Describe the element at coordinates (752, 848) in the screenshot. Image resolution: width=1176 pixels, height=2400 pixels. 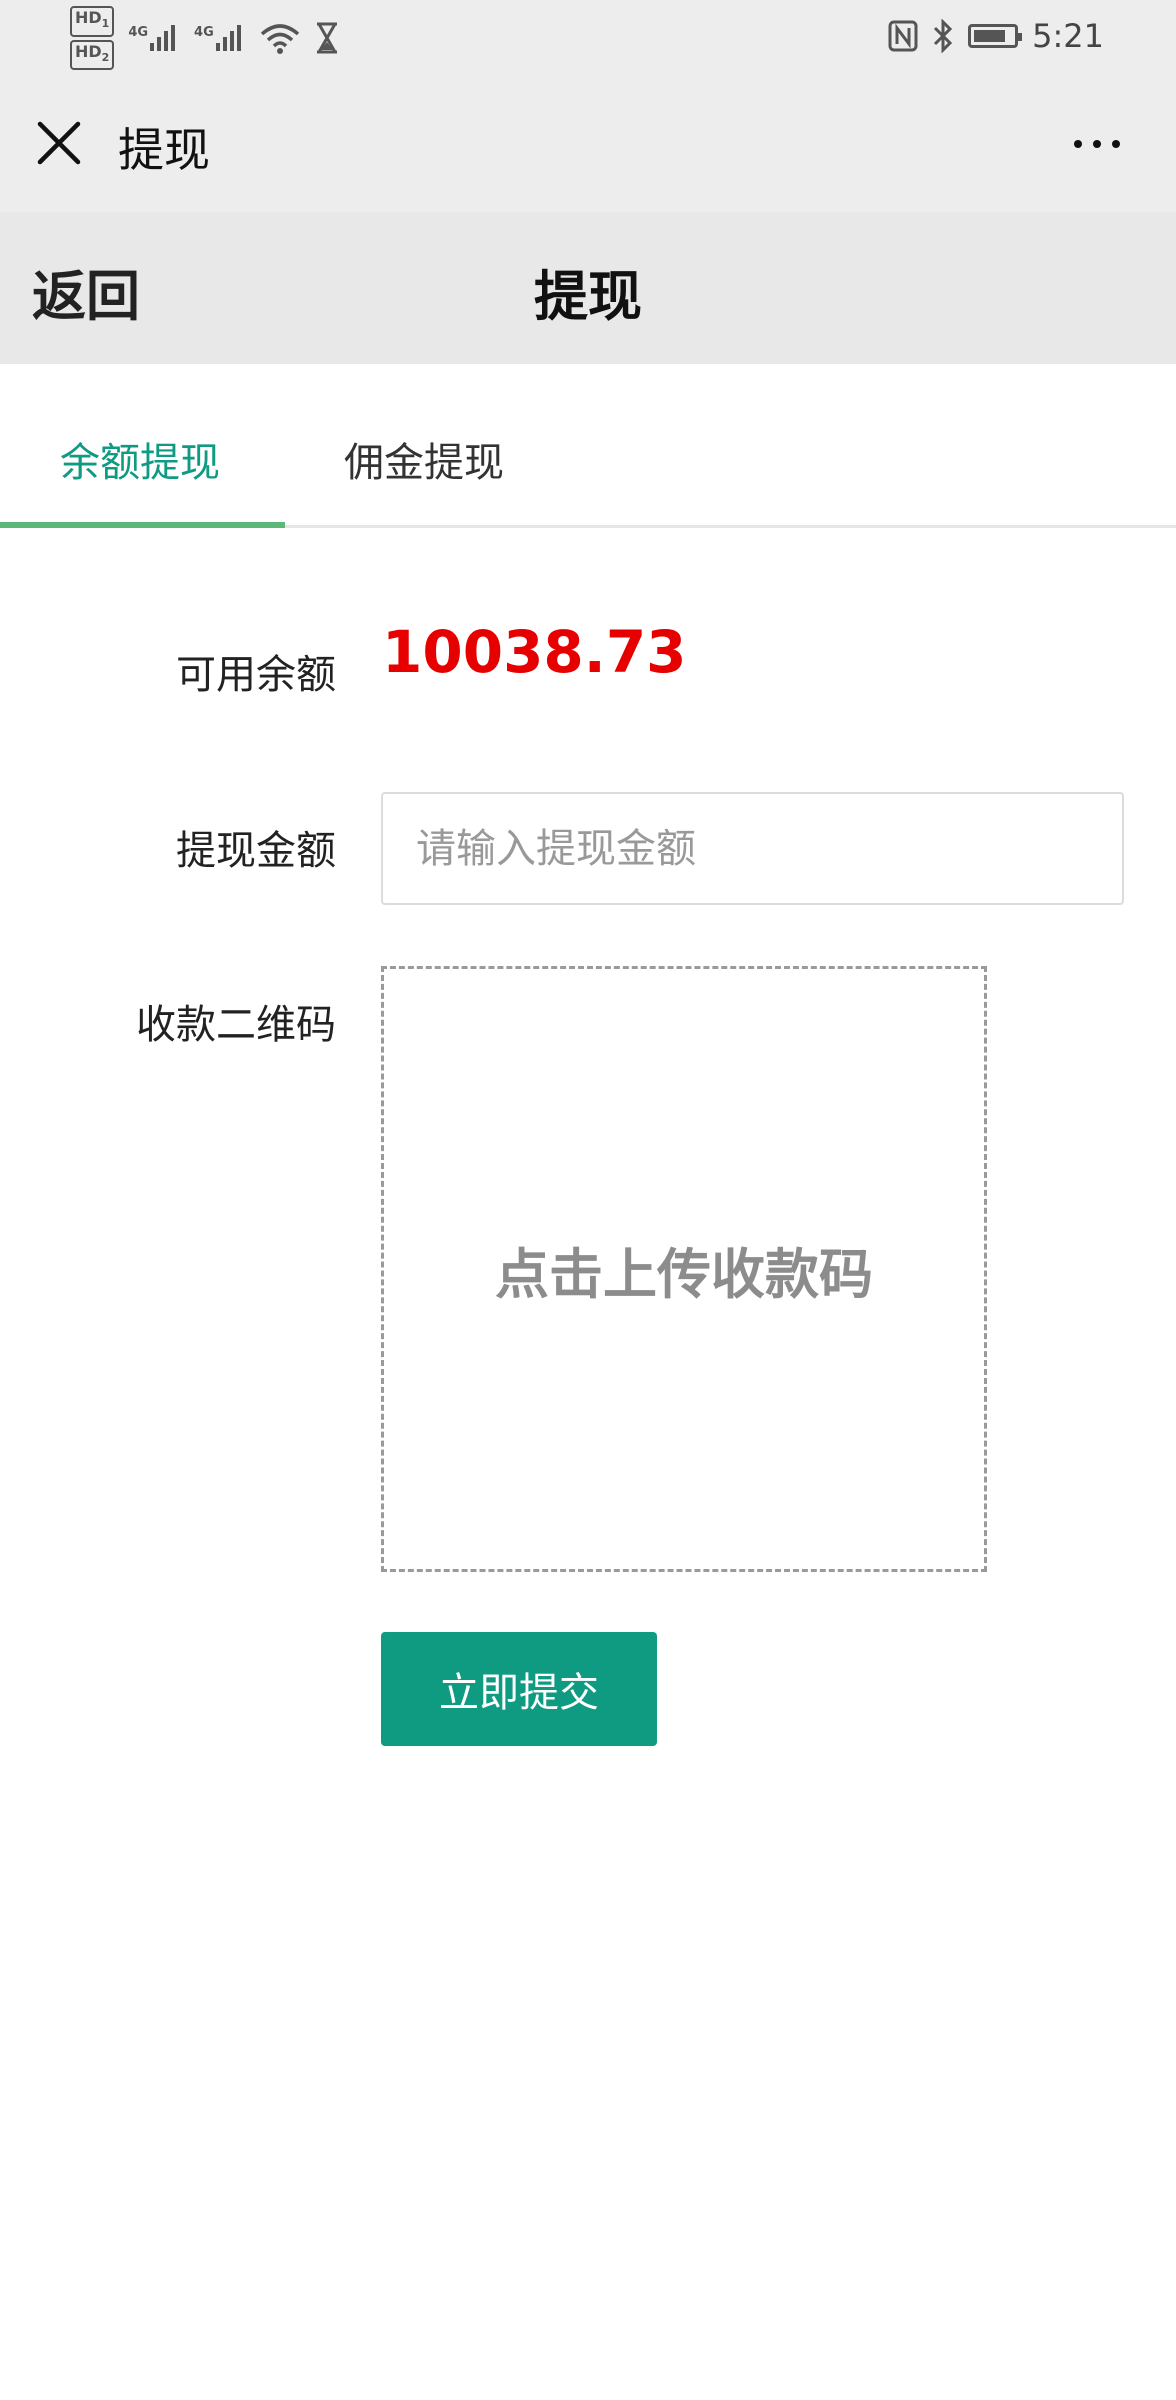
I see `amount-input` at that location.